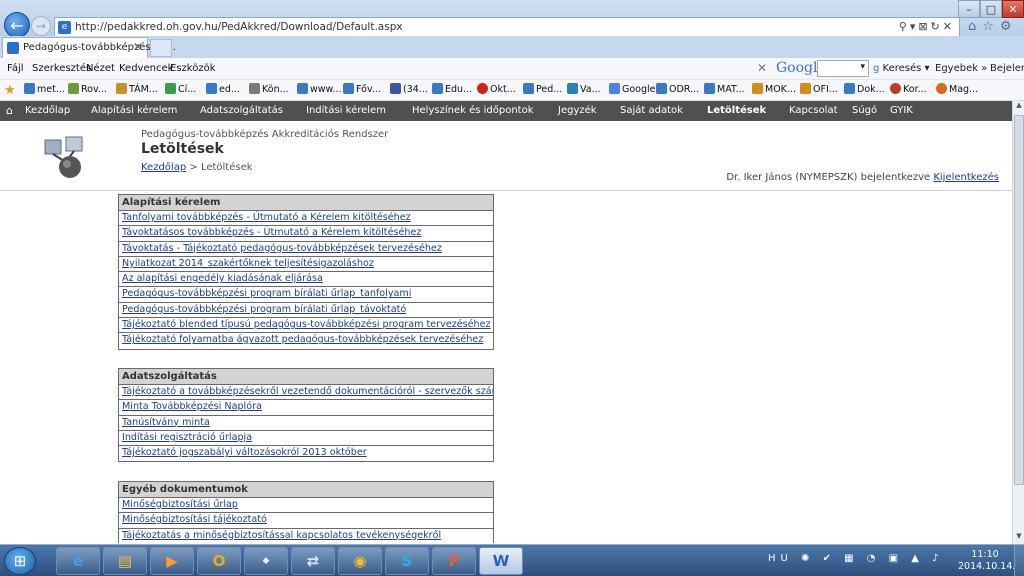  Describe the element at coordinates (78, 561) in the screenshot. I see `taskbar-ie-icon: e` at that location.